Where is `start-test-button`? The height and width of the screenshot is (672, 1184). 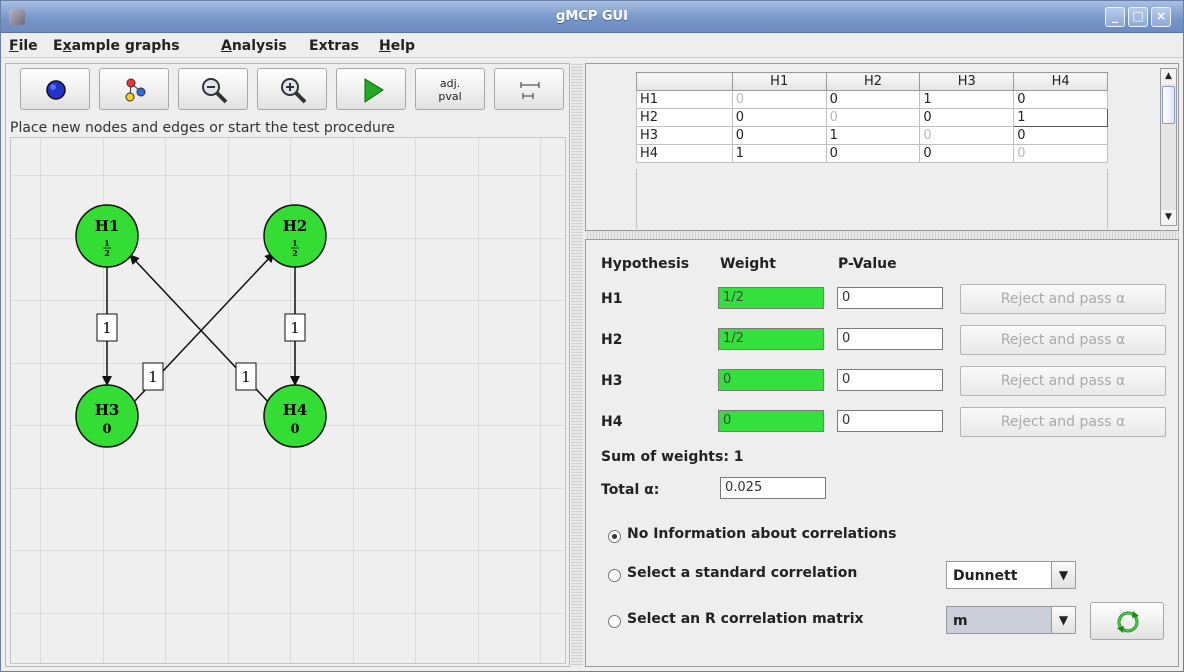
start-test-button is located at coordinates (371, 89).